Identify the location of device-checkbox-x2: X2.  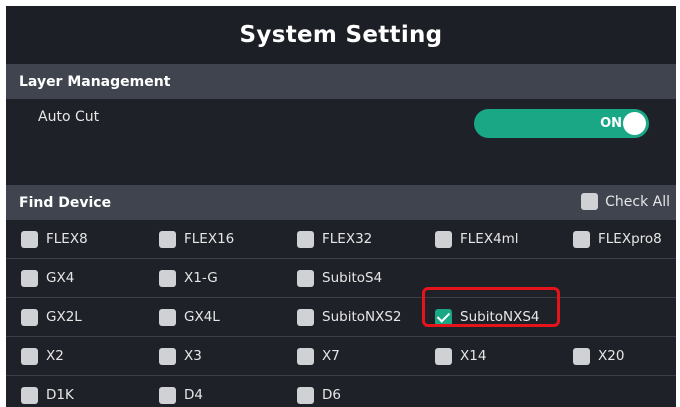
(42, 356).